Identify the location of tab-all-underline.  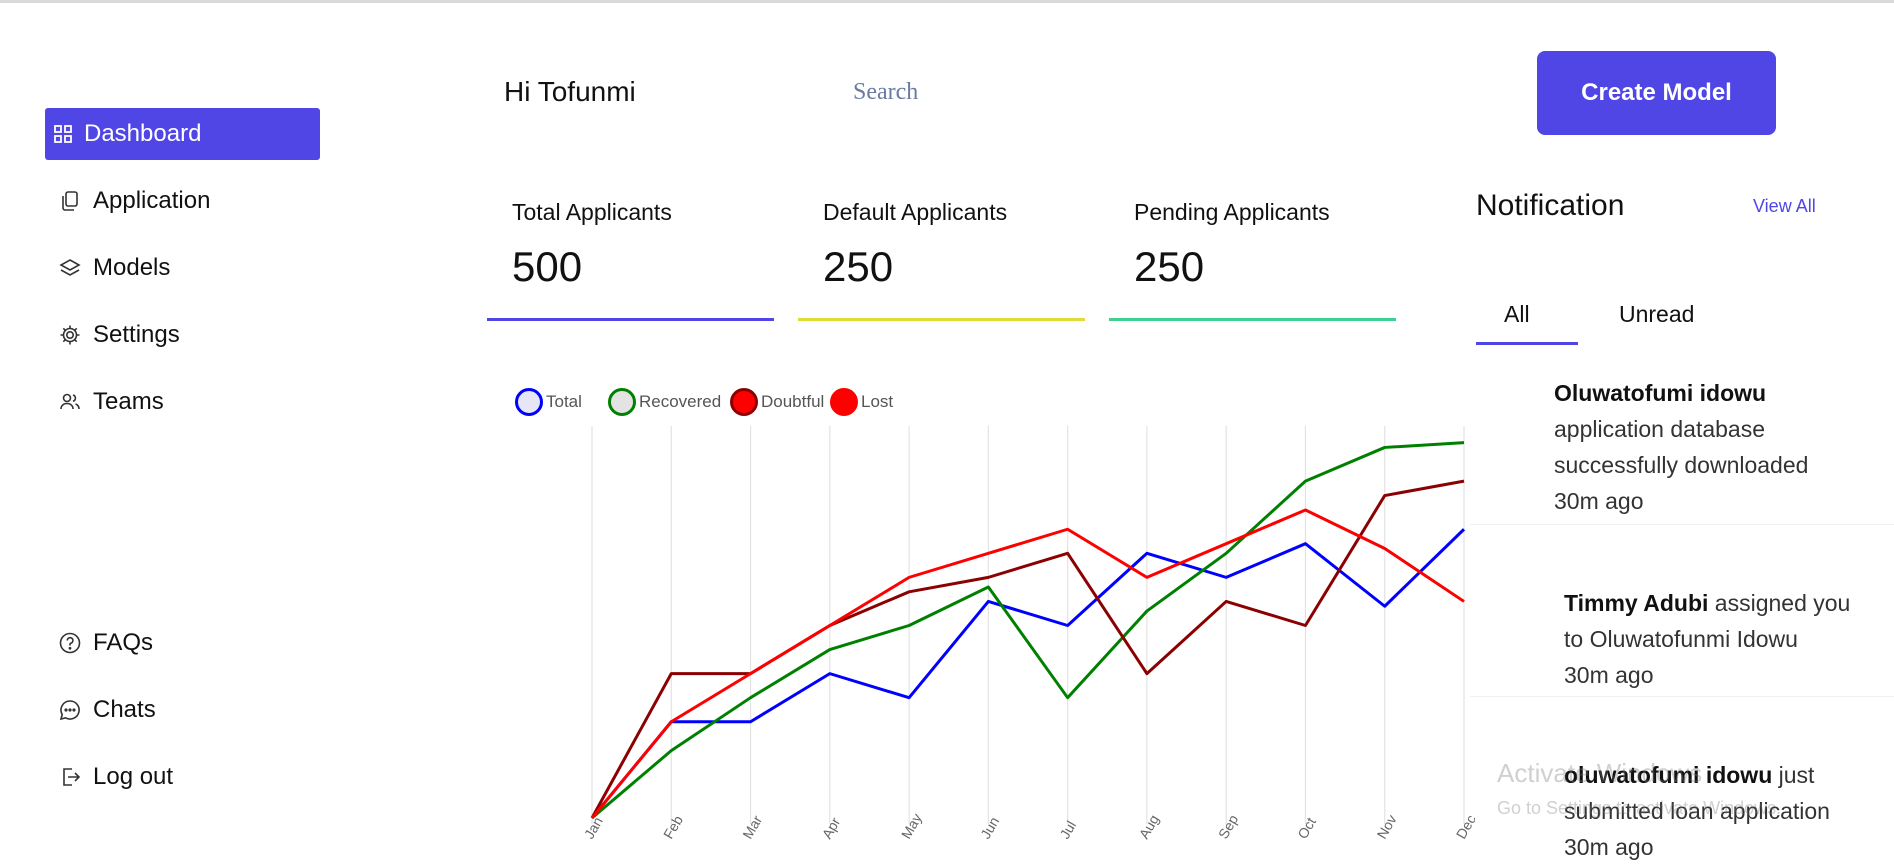
(1527, 343).